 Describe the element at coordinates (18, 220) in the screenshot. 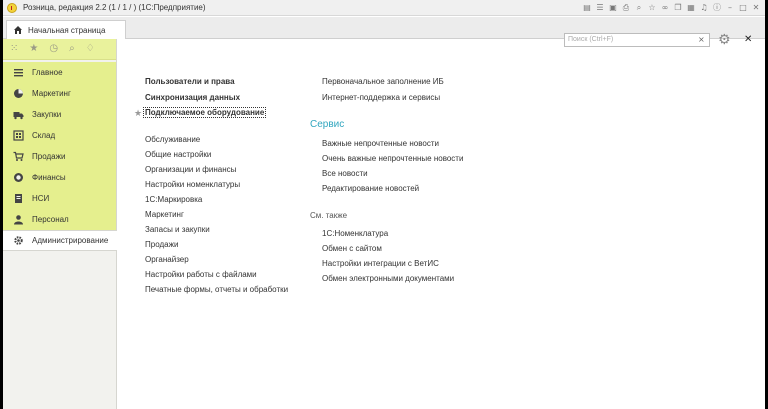

I see `person-icon` at that location.